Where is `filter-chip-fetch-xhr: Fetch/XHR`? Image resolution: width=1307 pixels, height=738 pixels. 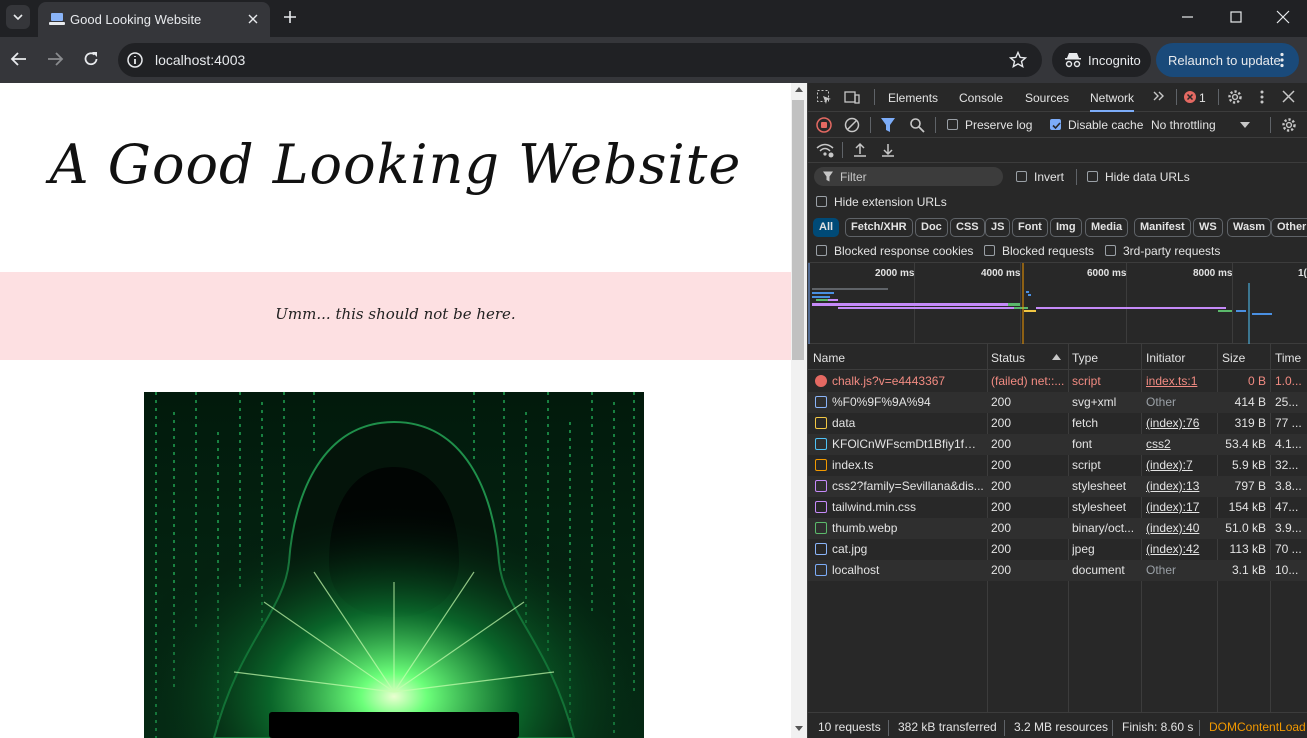
filter-chip-fetch-xhr: Fetch/XHR is located at coordinates (879, 227).